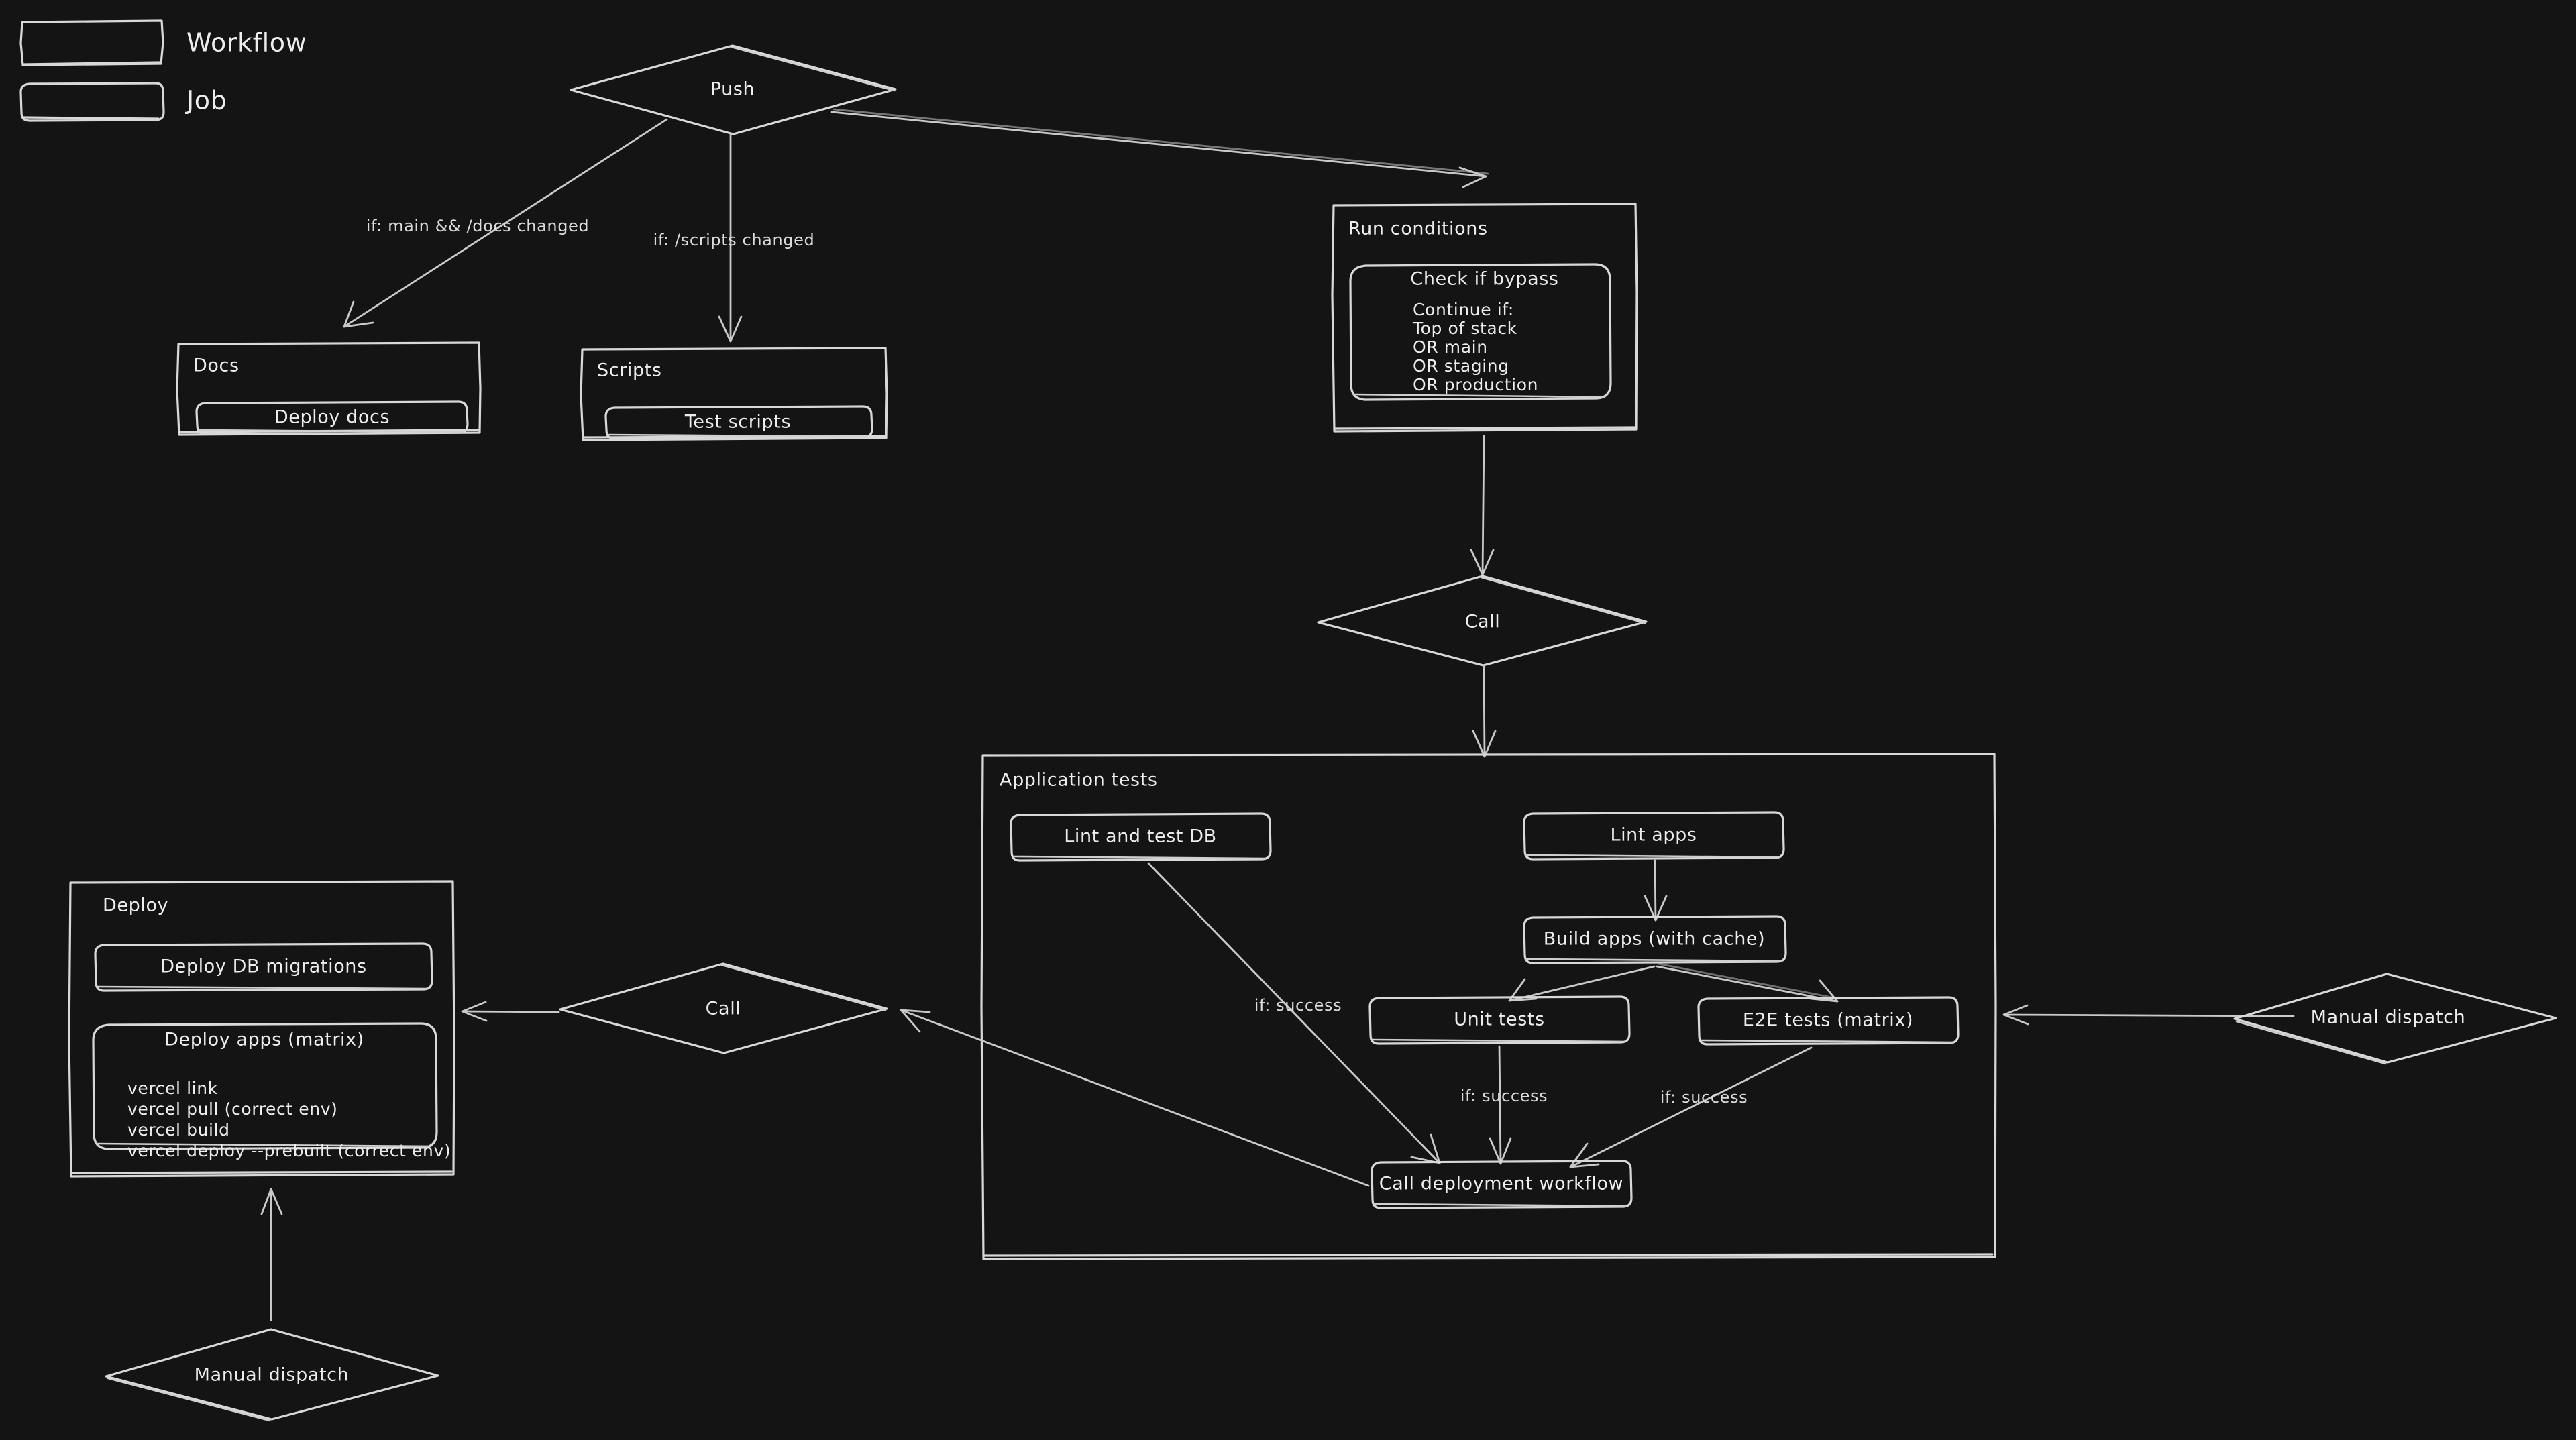 This screenshot has width=2576, height=1440. What do you see at coordinates (92, 102) in the screenshot?
I see `legend-job-swatch` at bounding box center [92, 102].